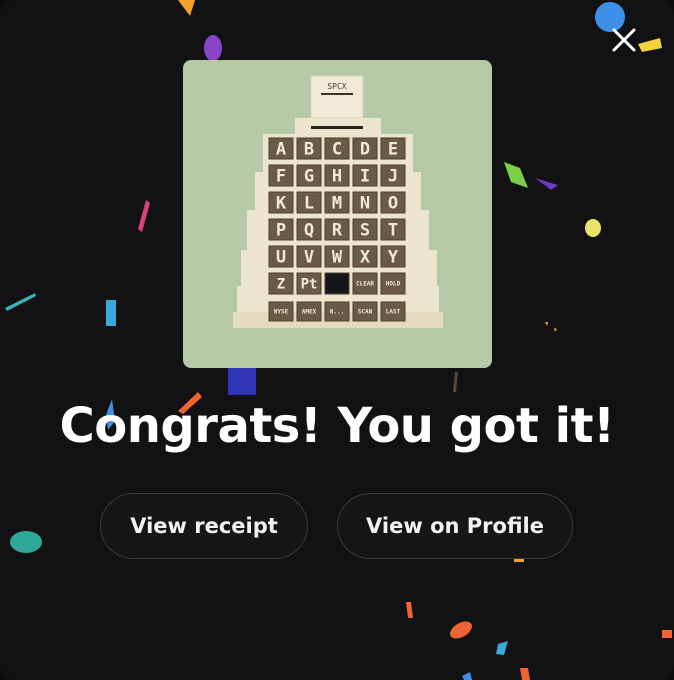  What do you see at coordinates (393, 150) in the screenshot?
I see `key-e-label: E` at bounding box center [393, 150].